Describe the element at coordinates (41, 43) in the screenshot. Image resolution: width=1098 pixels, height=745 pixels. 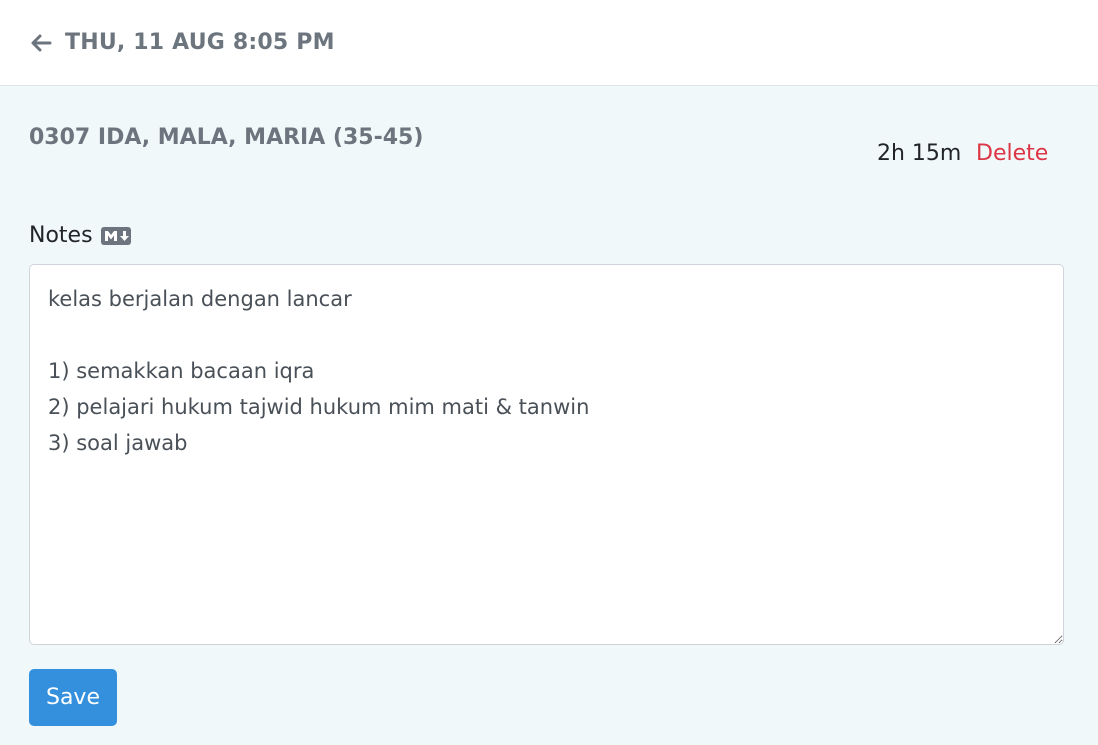
I see `arrow-left-icon` at that location.